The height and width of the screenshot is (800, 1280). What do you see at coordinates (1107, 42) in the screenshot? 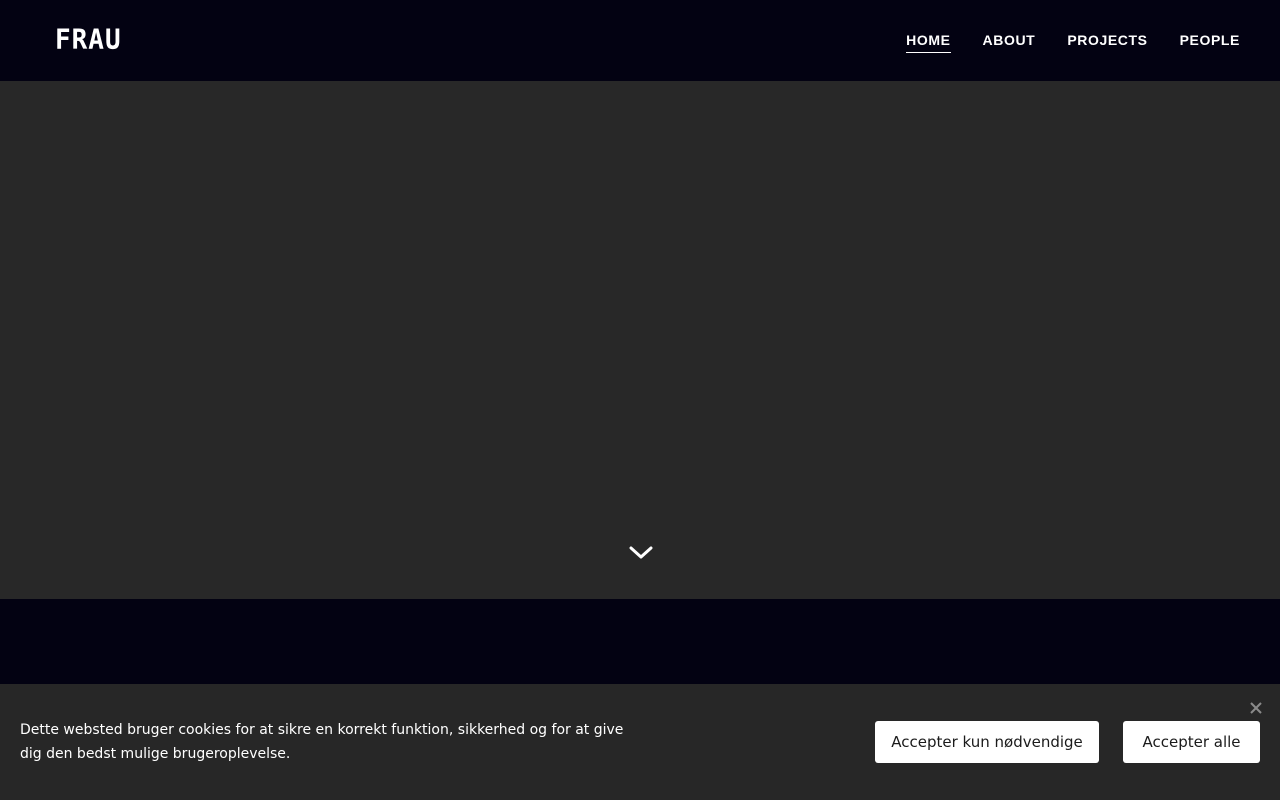
I see `nav-item-projects: PROJECTS` at bounding box center [1107, 42].